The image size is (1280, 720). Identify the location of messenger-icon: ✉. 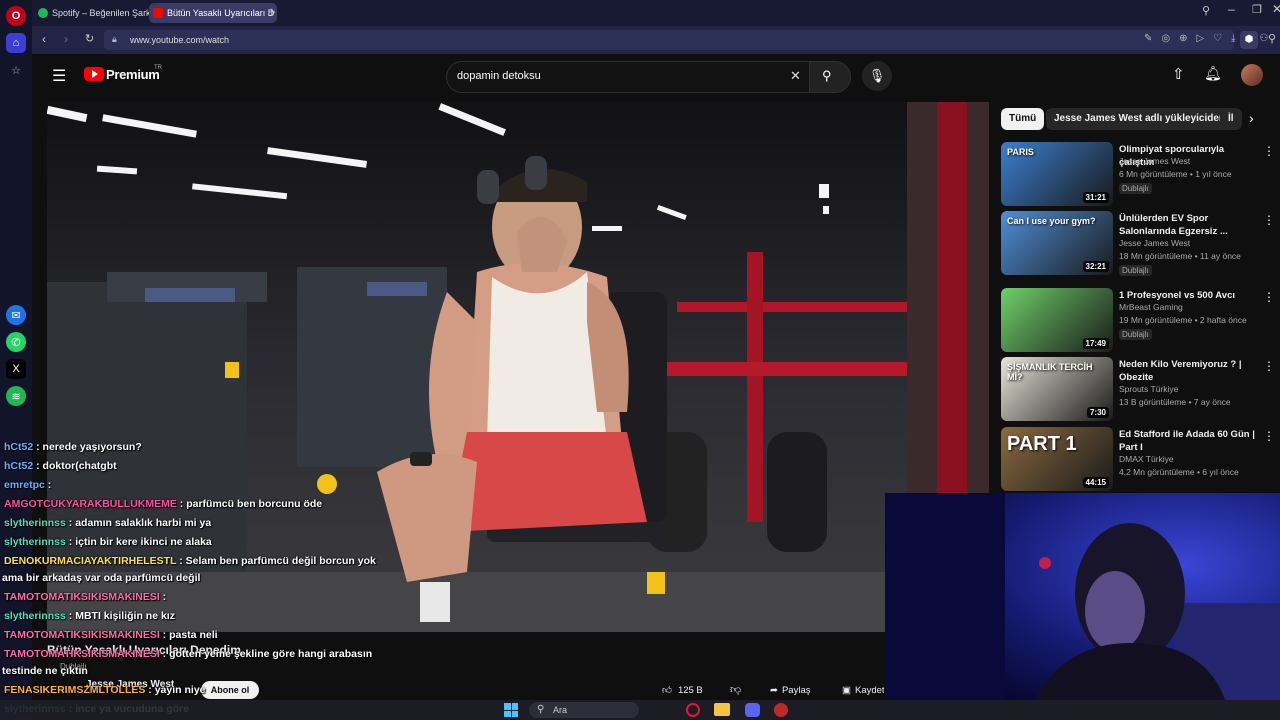
(16, 315).